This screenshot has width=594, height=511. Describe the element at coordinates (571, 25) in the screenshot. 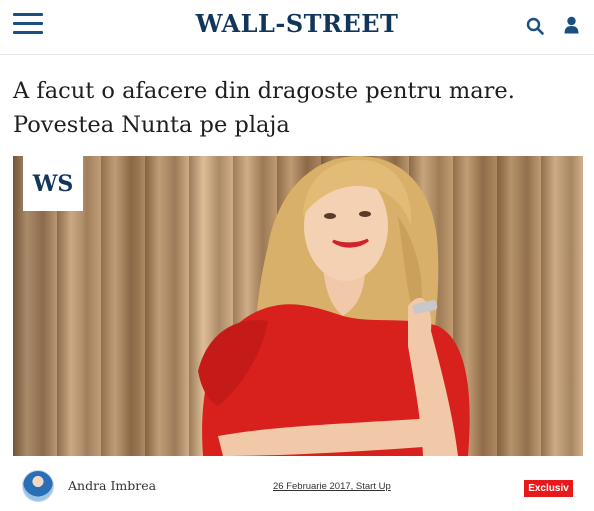

I see `user-icon` at that location.